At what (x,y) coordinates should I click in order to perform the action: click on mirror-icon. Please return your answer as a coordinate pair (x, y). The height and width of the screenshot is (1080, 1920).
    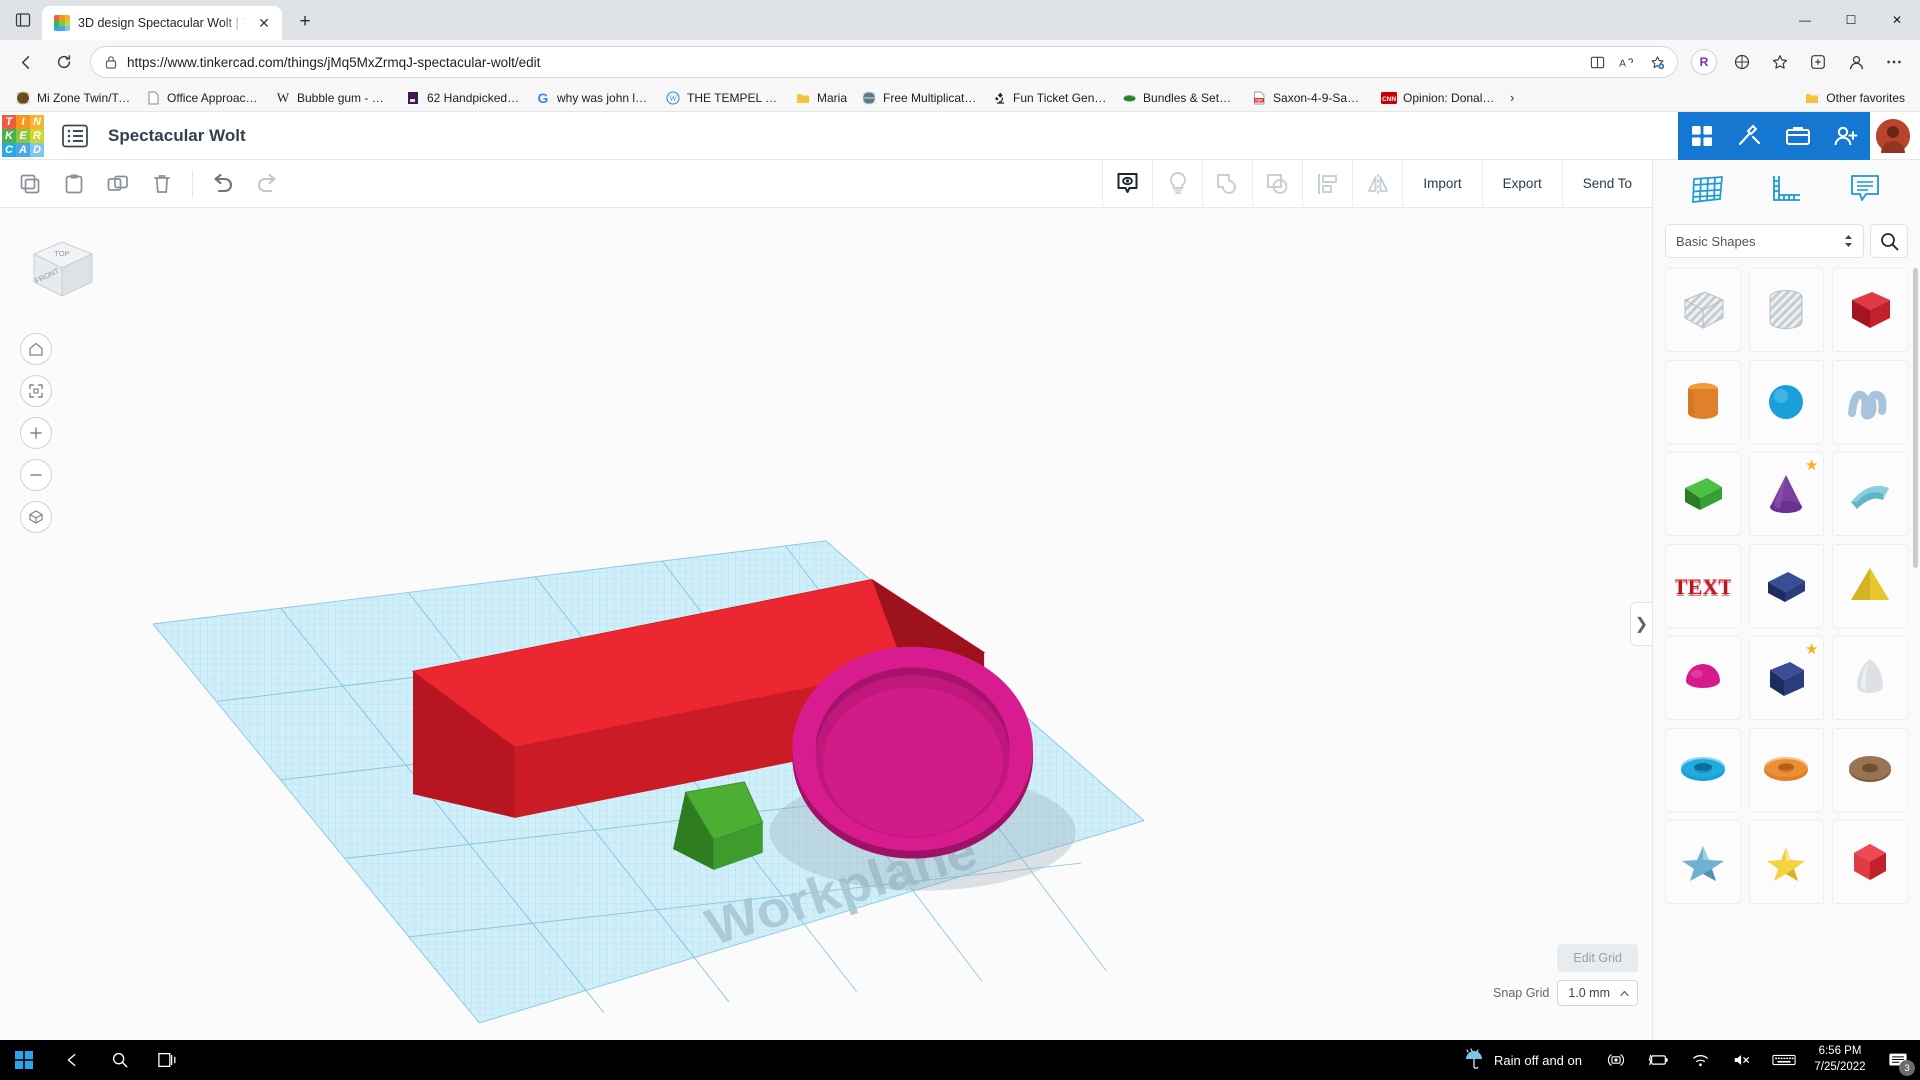
    Looking at the image, I should click on (1377, 183).